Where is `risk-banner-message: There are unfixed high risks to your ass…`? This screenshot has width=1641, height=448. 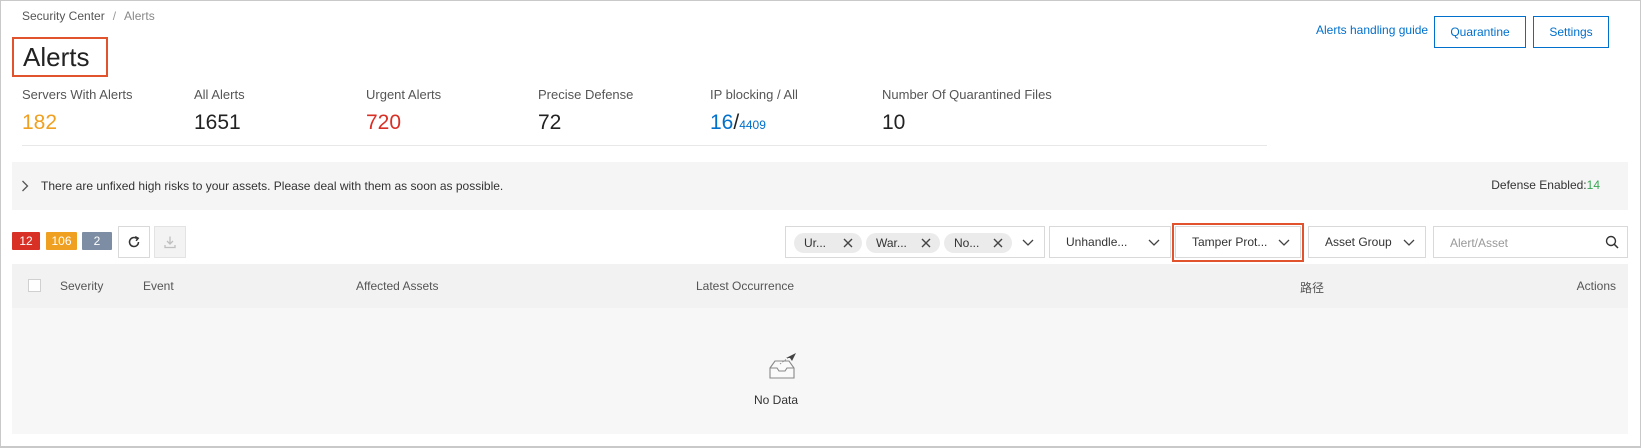
risk-banner-message: There are unfixed high risks to your ass… is located at coordinates (272, 186).